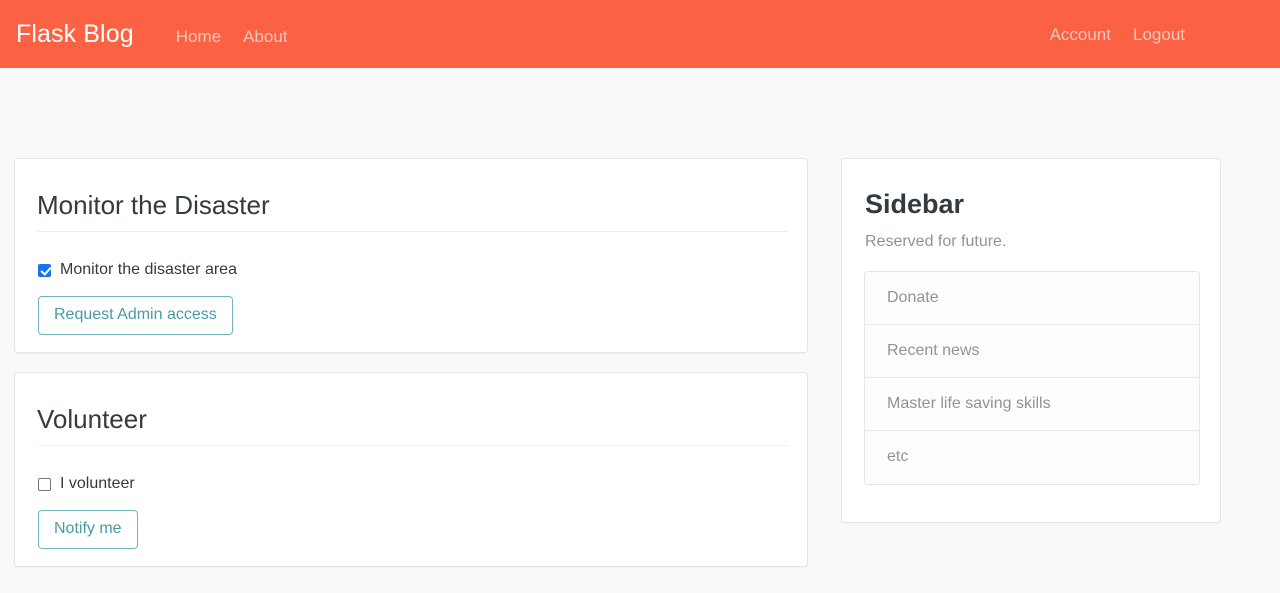  What do you see at coordinates (412, 484) in the screenshot?
I see `checkbox-row-volunteer: I volunteer` at bounding box center [412, 484].